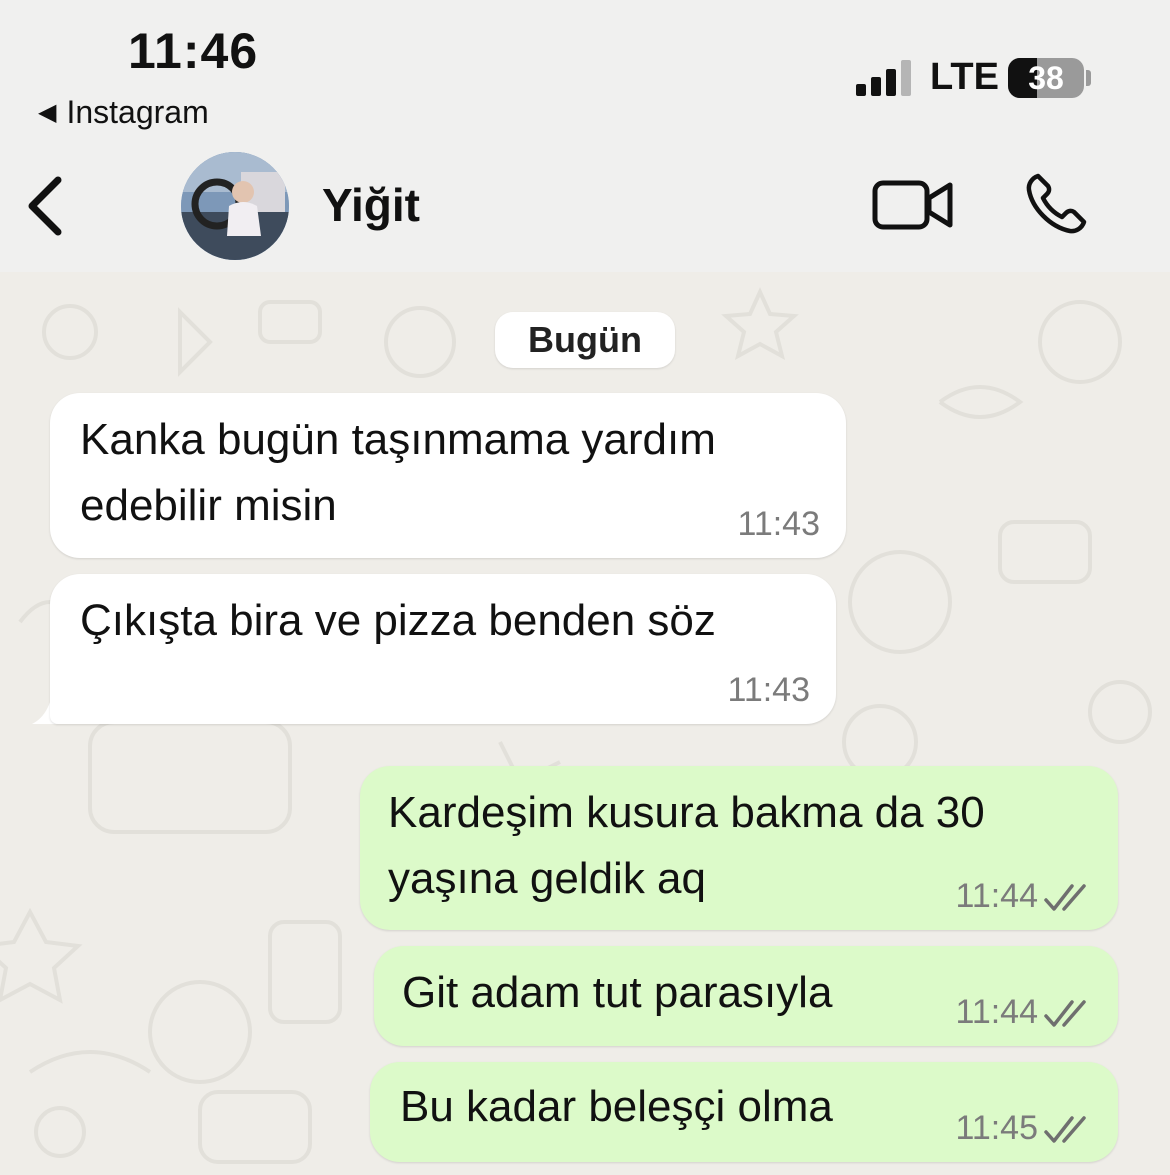  I want to click on contact-name: Yiğit, so click(371, 205).